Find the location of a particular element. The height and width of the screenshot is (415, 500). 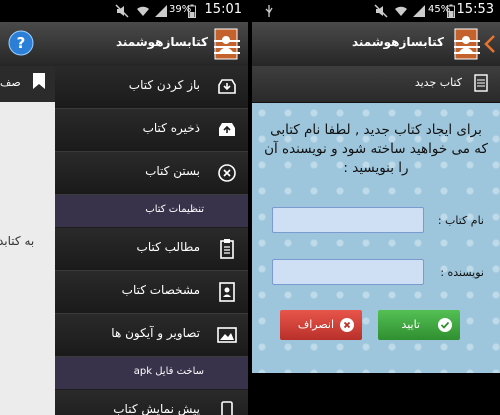

background-page: صف به کتابد is located at coordinates (27, 240).